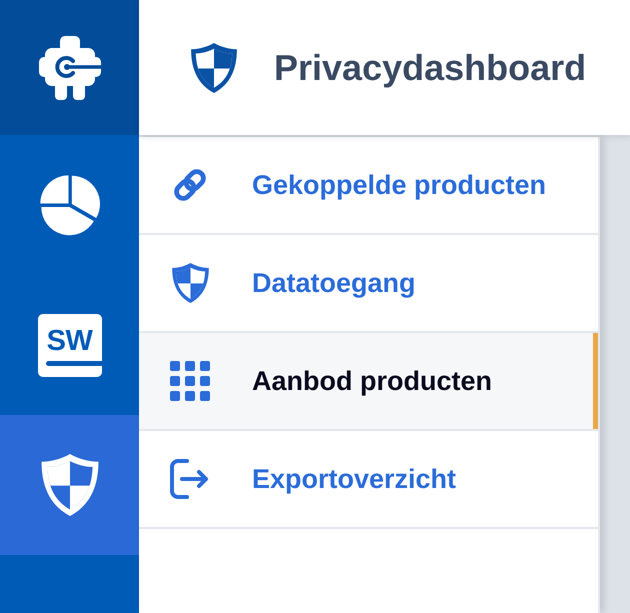 This screenshot has width=630, height=613. Describe the element at coordinates (430, 68) in the screenshot. I see `page-title: Privacydashboard` at that location.